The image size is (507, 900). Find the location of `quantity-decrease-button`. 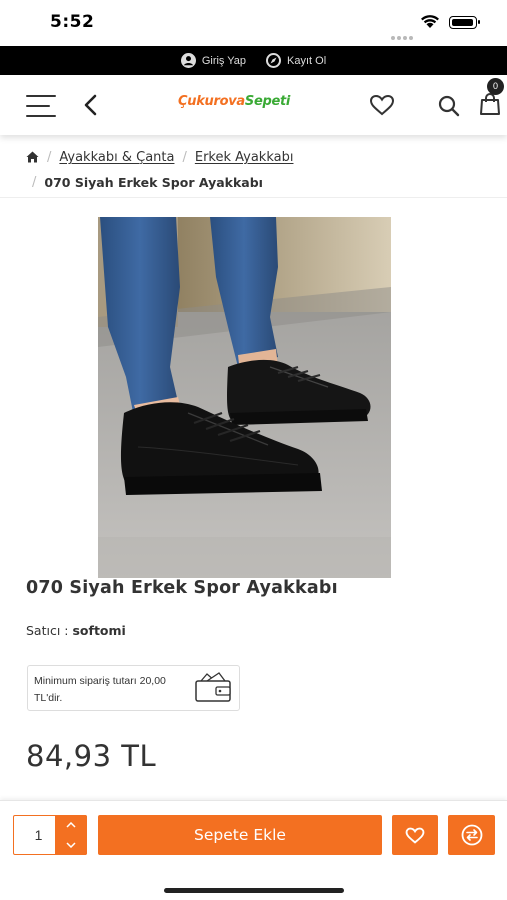

quantity-decrease-button is located at coordinates (71, 845).